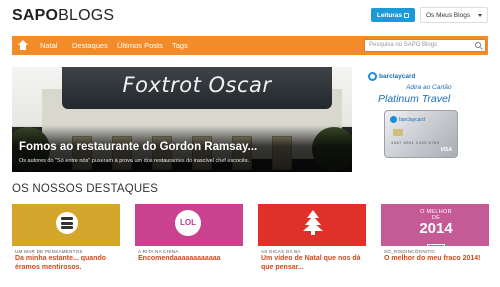 This screenshot has width=500, height=287. I want to click on caret-down-icon, so click(480, 15).